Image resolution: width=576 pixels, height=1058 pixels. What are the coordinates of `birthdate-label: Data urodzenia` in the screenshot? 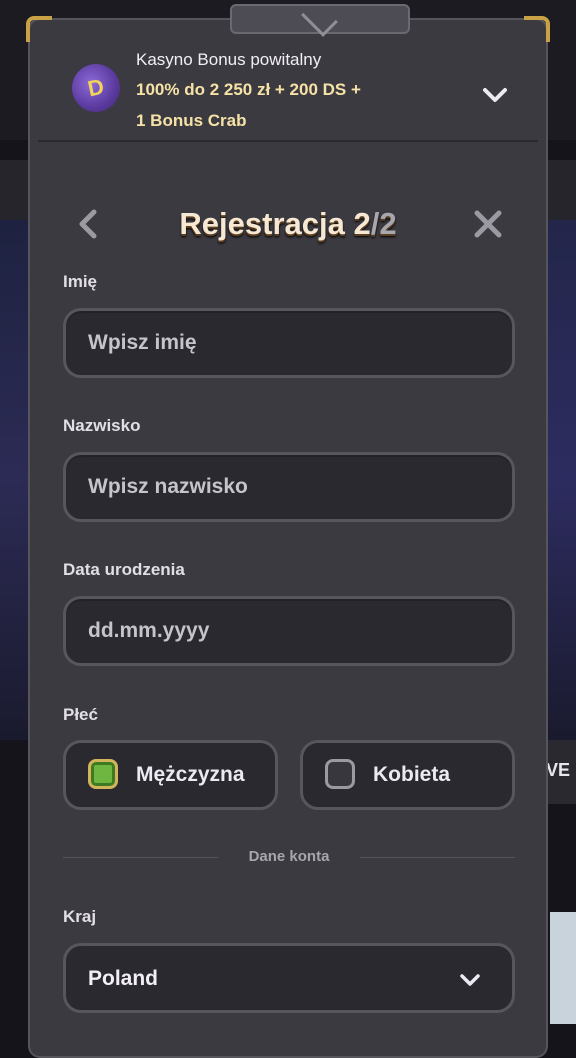 It's located at (124, 569).